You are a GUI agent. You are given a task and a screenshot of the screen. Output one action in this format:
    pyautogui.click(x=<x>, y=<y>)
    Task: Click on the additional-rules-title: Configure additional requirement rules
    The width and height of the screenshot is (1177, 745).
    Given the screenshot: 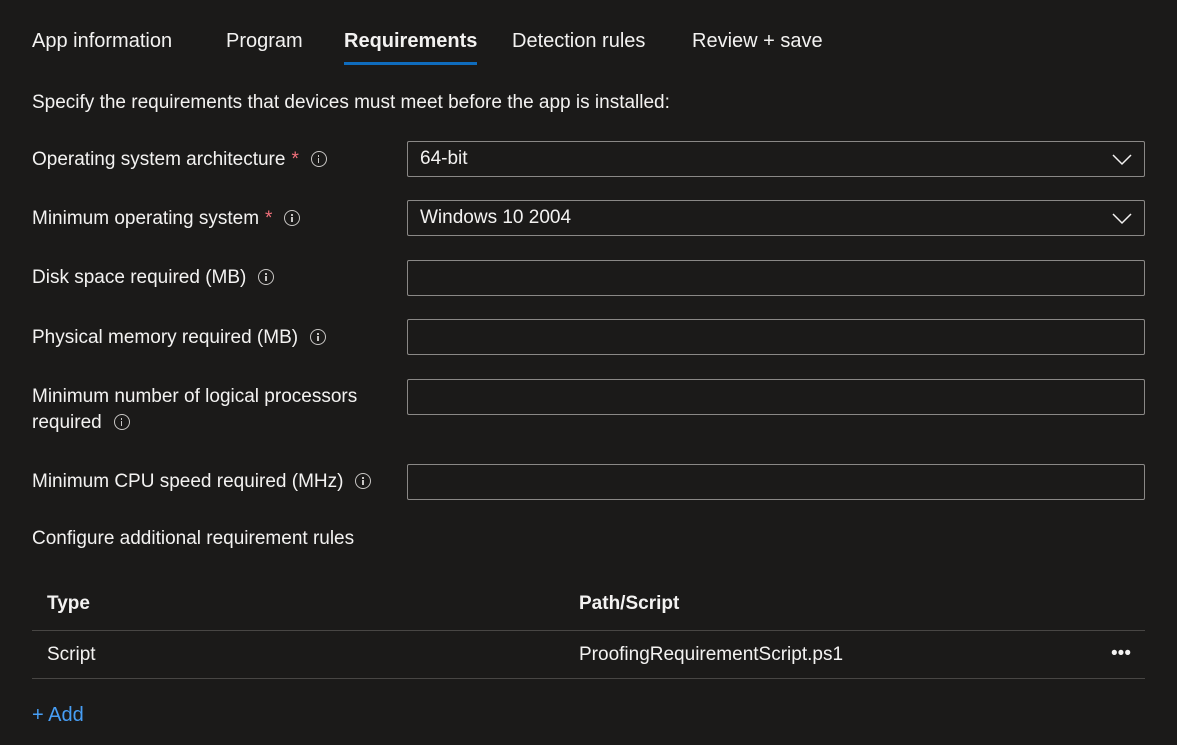 What is the action you would take?
    pyautogui.click(x=193, y=538)
    